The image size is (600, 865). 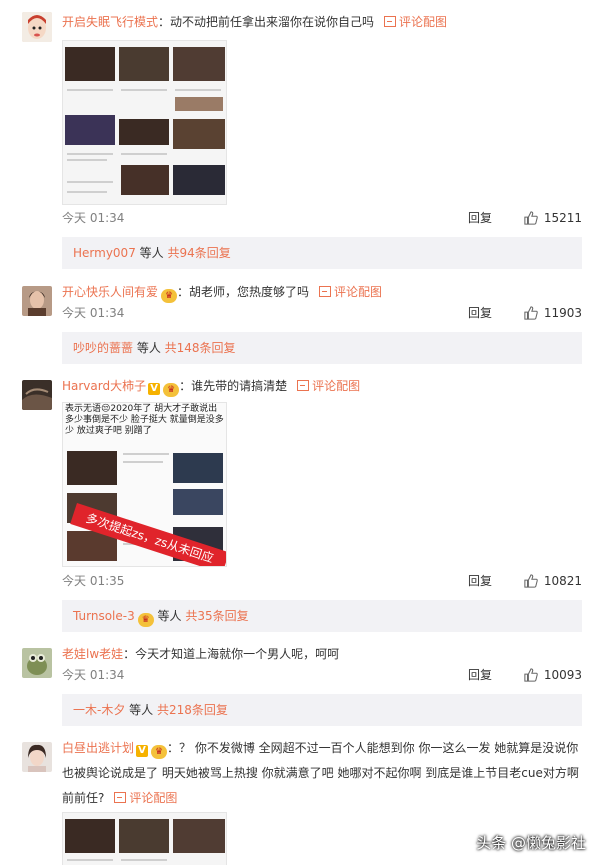 I want to click on comment-text-line-1: ：？ 你不发微博 全网超不过一百个人能想到你 你一这么一发 她就算是没说你, so click(x=373, y=748).